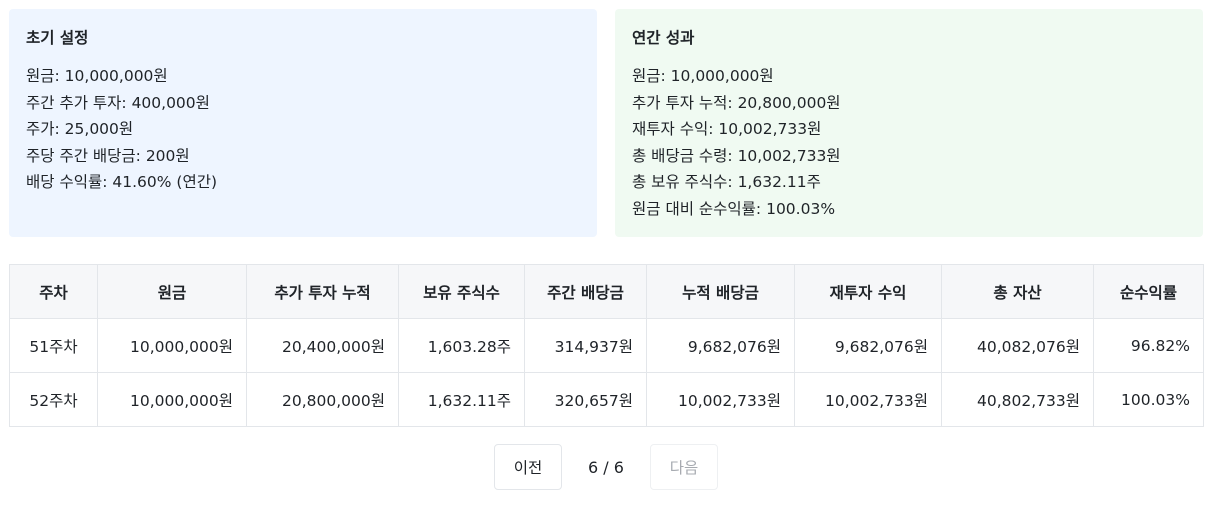  I want to click on pagination: 이전 6 / 6 다음, so click(607, 467).